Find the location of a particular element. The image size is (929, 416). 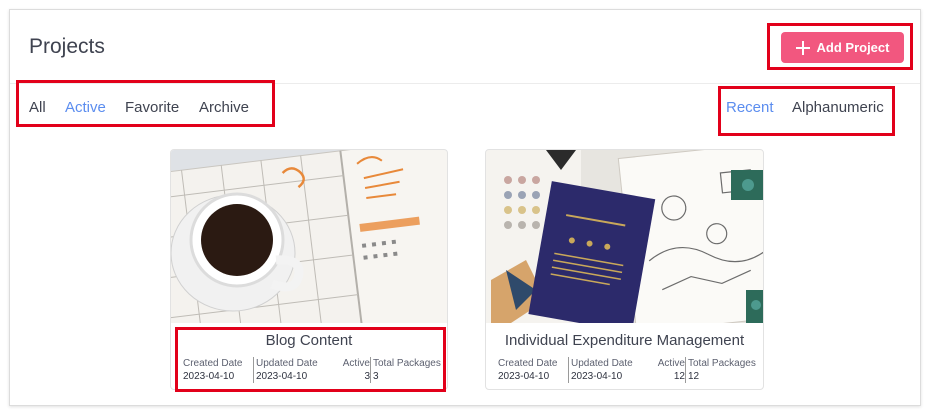

tab-active: Active is located at coordinates (85, 107).